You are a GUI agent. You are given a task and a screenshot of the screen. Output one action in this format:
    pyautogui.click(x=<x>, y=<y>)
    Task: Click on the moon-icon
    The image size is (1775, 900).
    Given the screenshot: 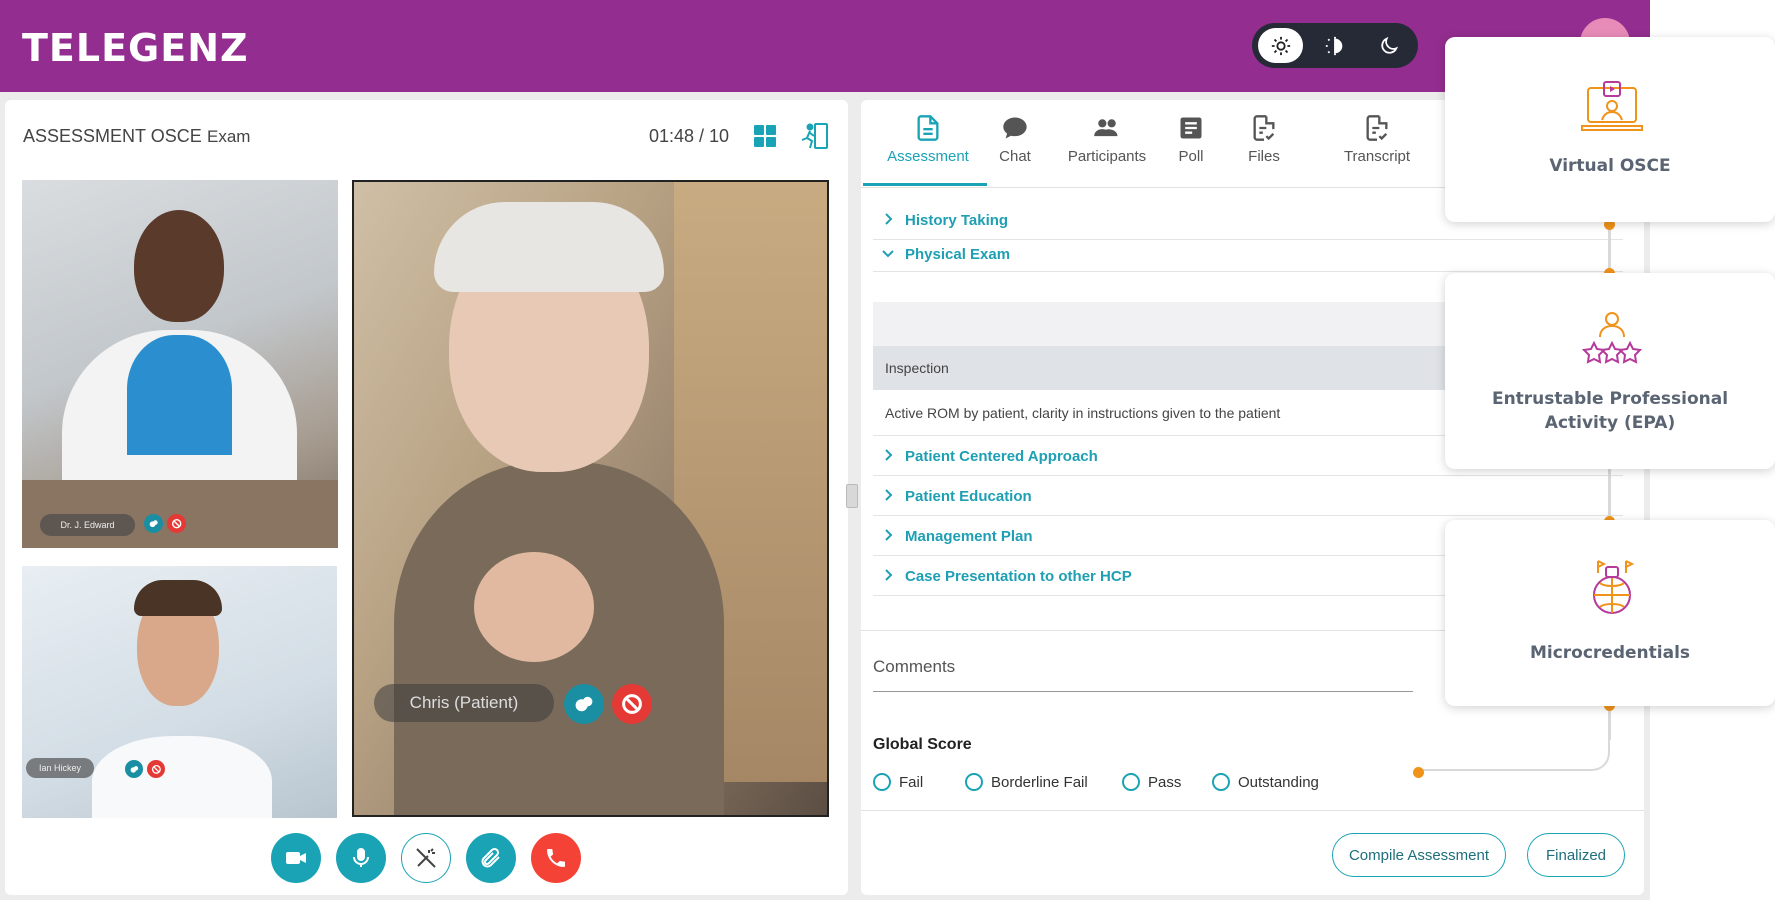 What is the action you would take?
    pyautogui.click(x=1389, y=45)
    